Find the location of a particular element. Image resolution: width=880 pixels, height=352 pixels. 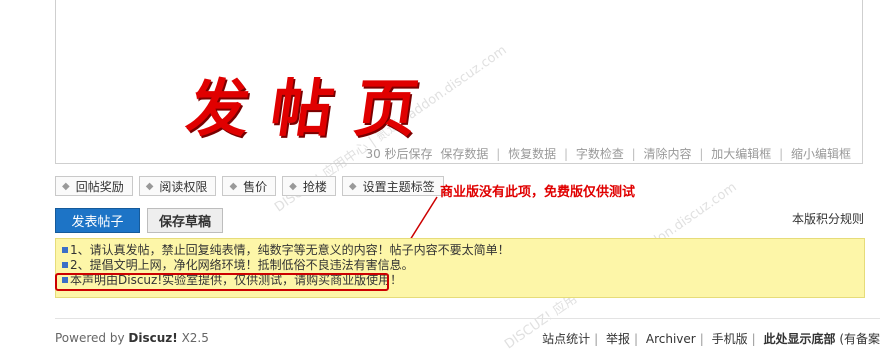

clear-content-link: 清除内容 is located at coordinates (668, 154).